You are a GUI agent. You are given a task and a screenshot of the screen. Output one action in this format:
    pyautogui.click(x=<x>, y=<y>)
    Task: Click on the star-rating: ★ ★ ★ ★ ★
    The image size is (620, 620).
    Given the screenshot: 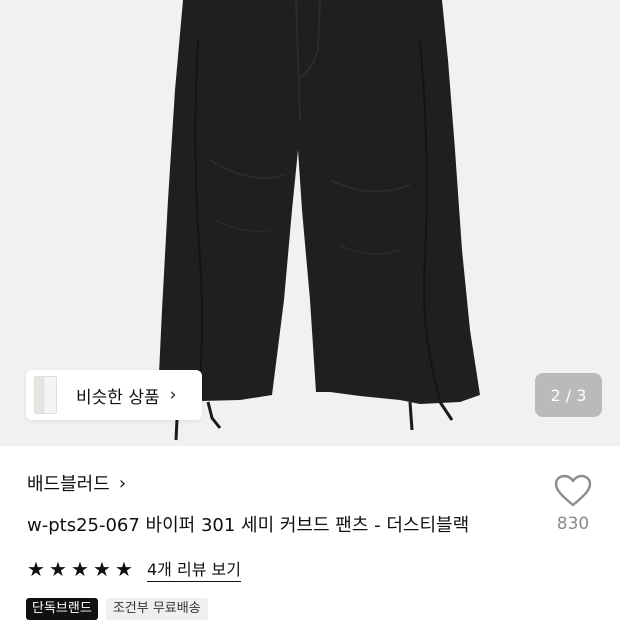 What is the action you would take?
    pyautogui.click(x=81, y=569)
    